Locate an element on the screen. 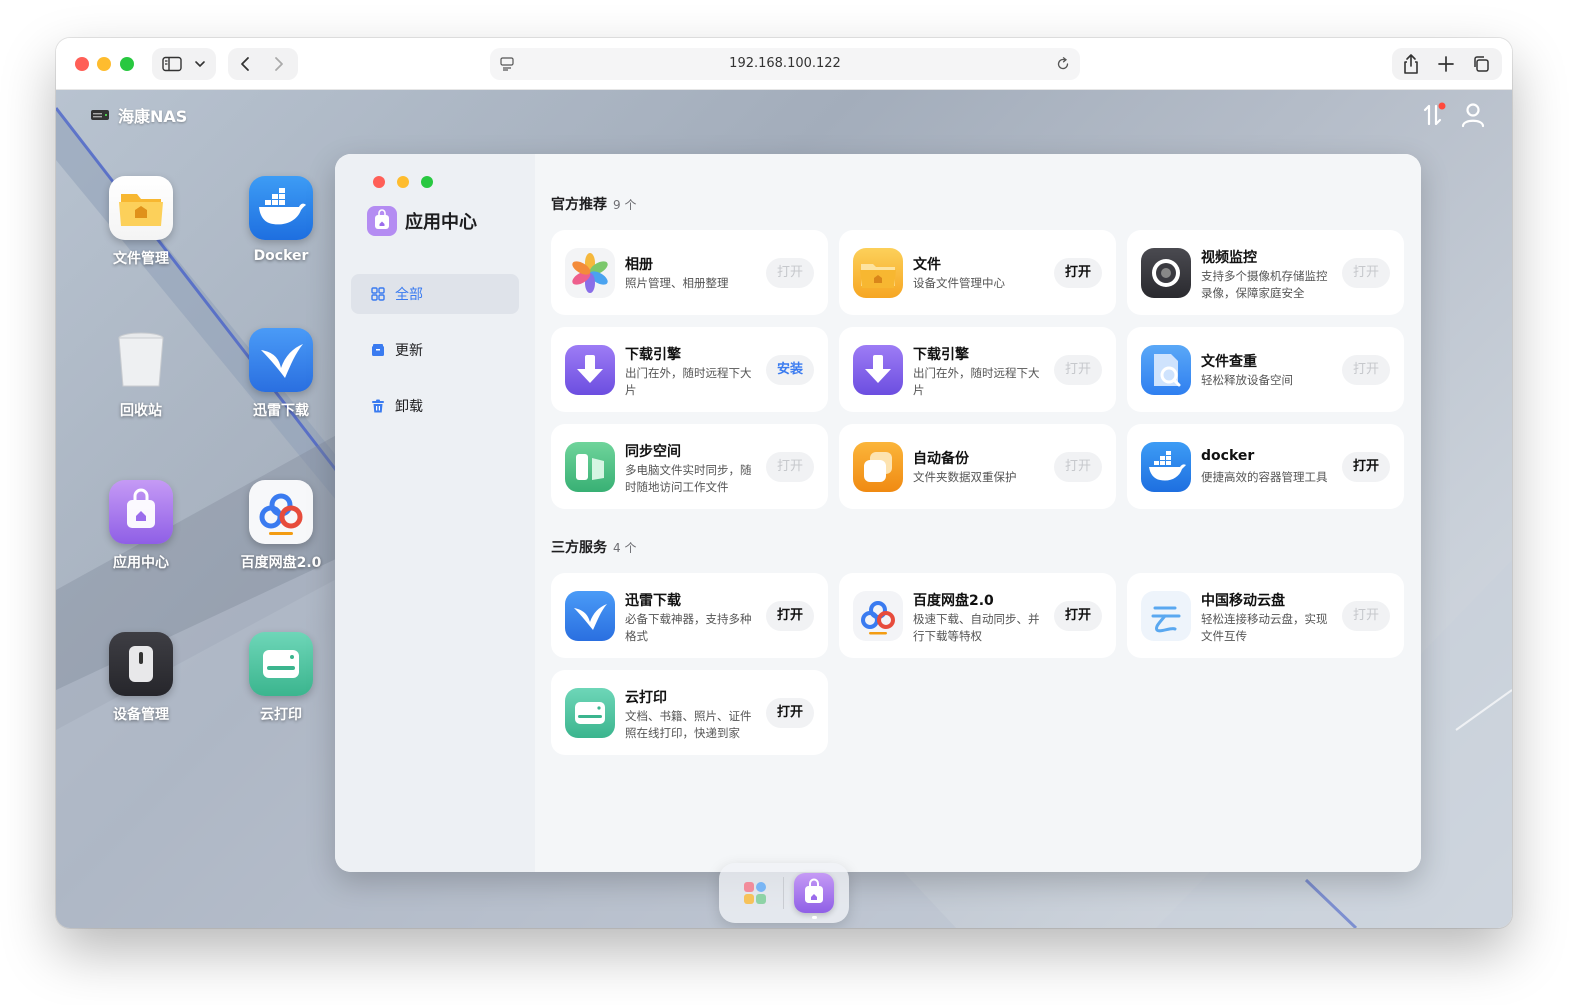 This screenshot has width=1573, height=1005. zoom-window-button is located at coordinates (127, 64).